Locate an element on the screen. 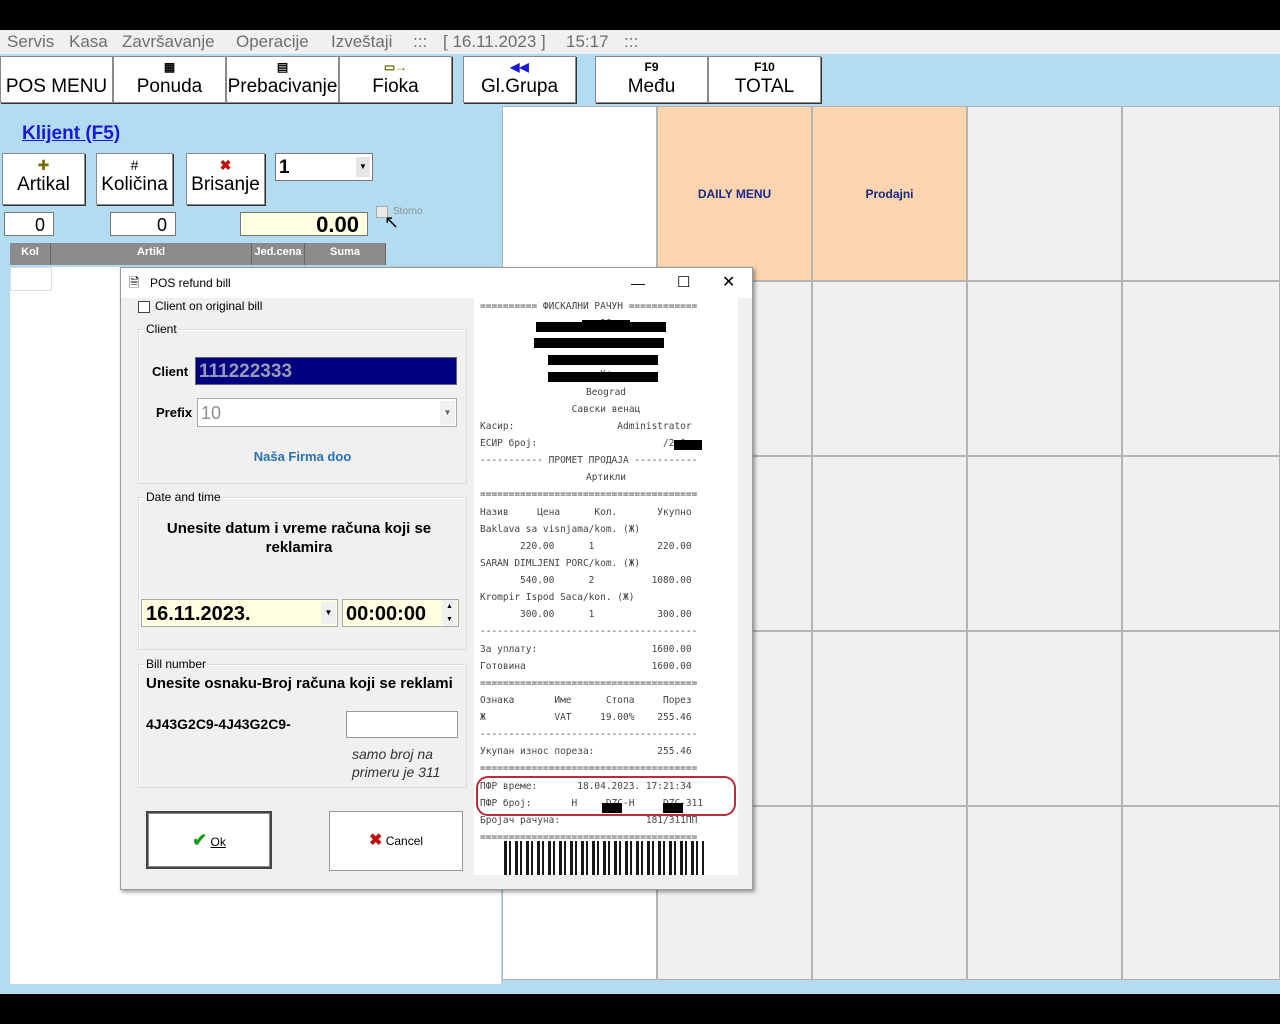  tile-prodajni: Prodajni is located at coordinates (889, 193).